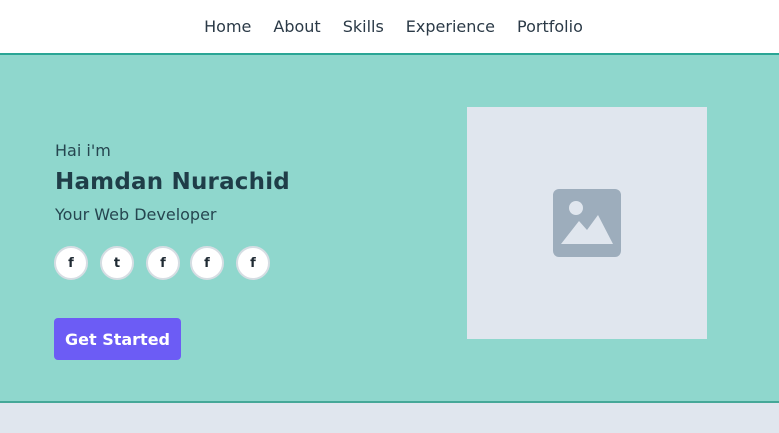  Describe the element at coordinates (83, 150) in the screenshot. I see `hero-greeting: Hai i'm` at that location.